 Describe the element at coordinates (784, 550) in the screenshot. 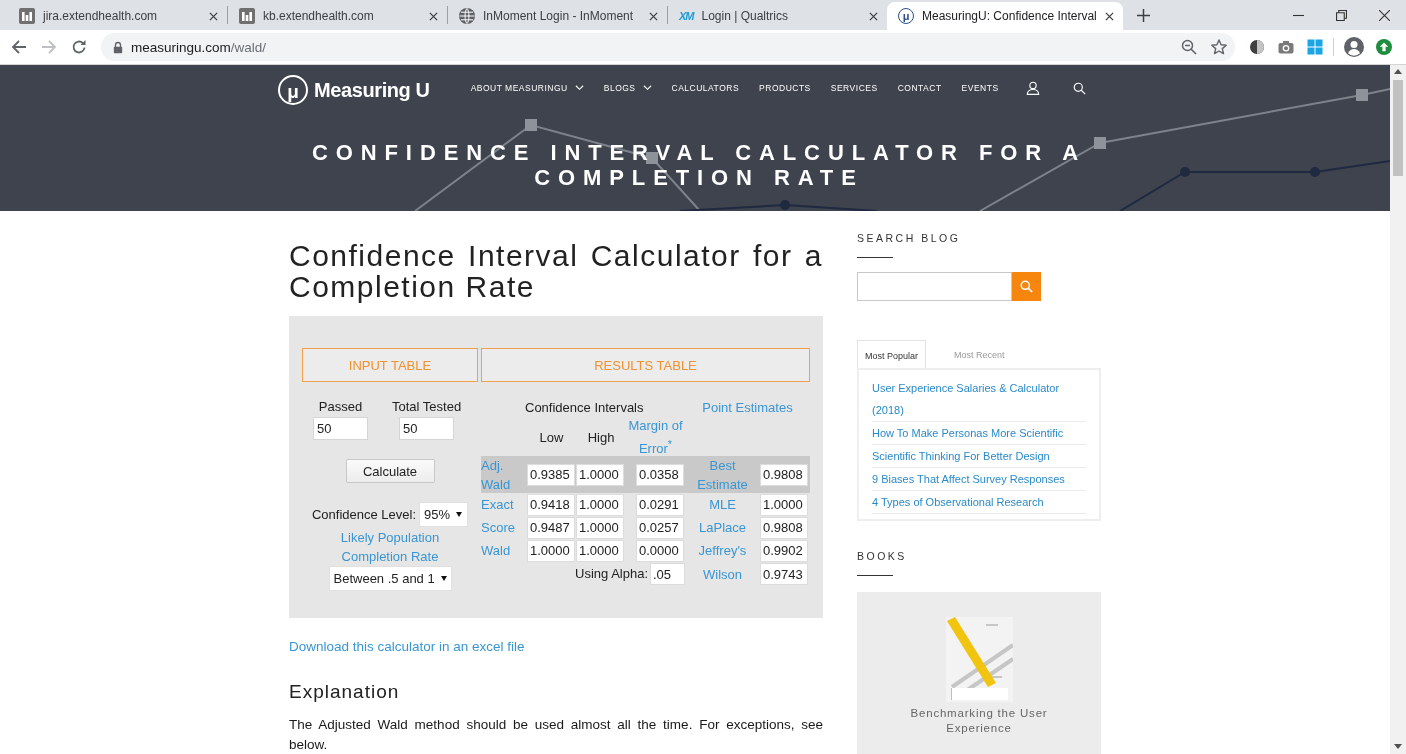

I see `result-field: 0.9902` at that location.